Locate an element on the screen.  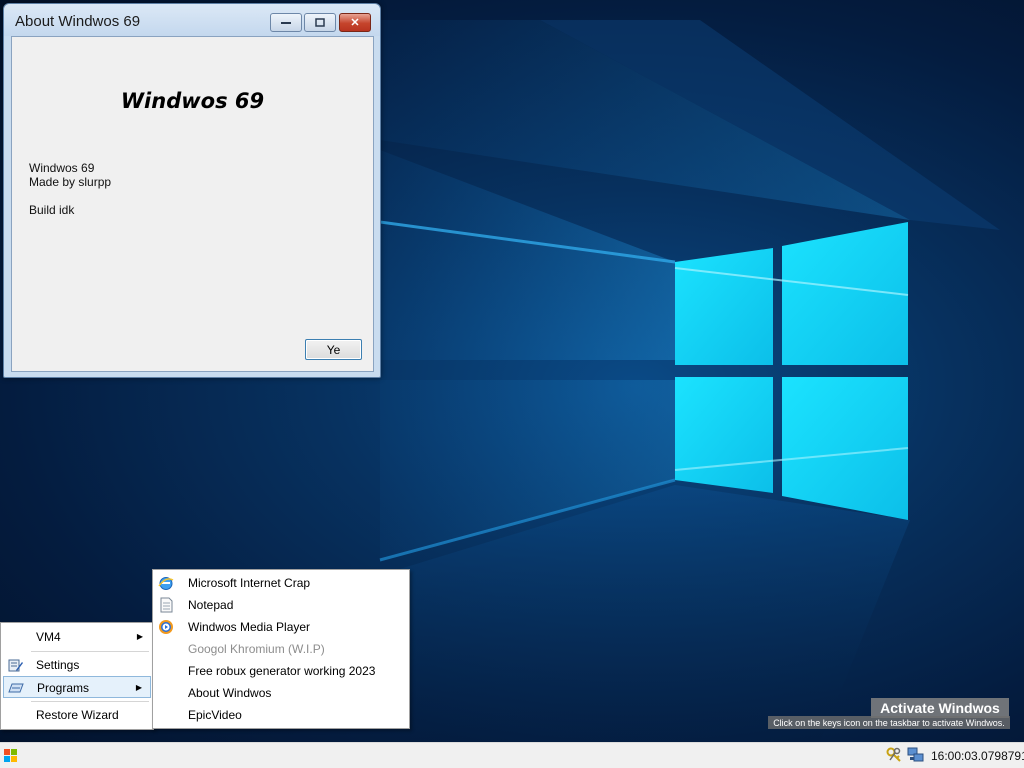
start-item-settings: Settings is located at coordinates (77, 665).